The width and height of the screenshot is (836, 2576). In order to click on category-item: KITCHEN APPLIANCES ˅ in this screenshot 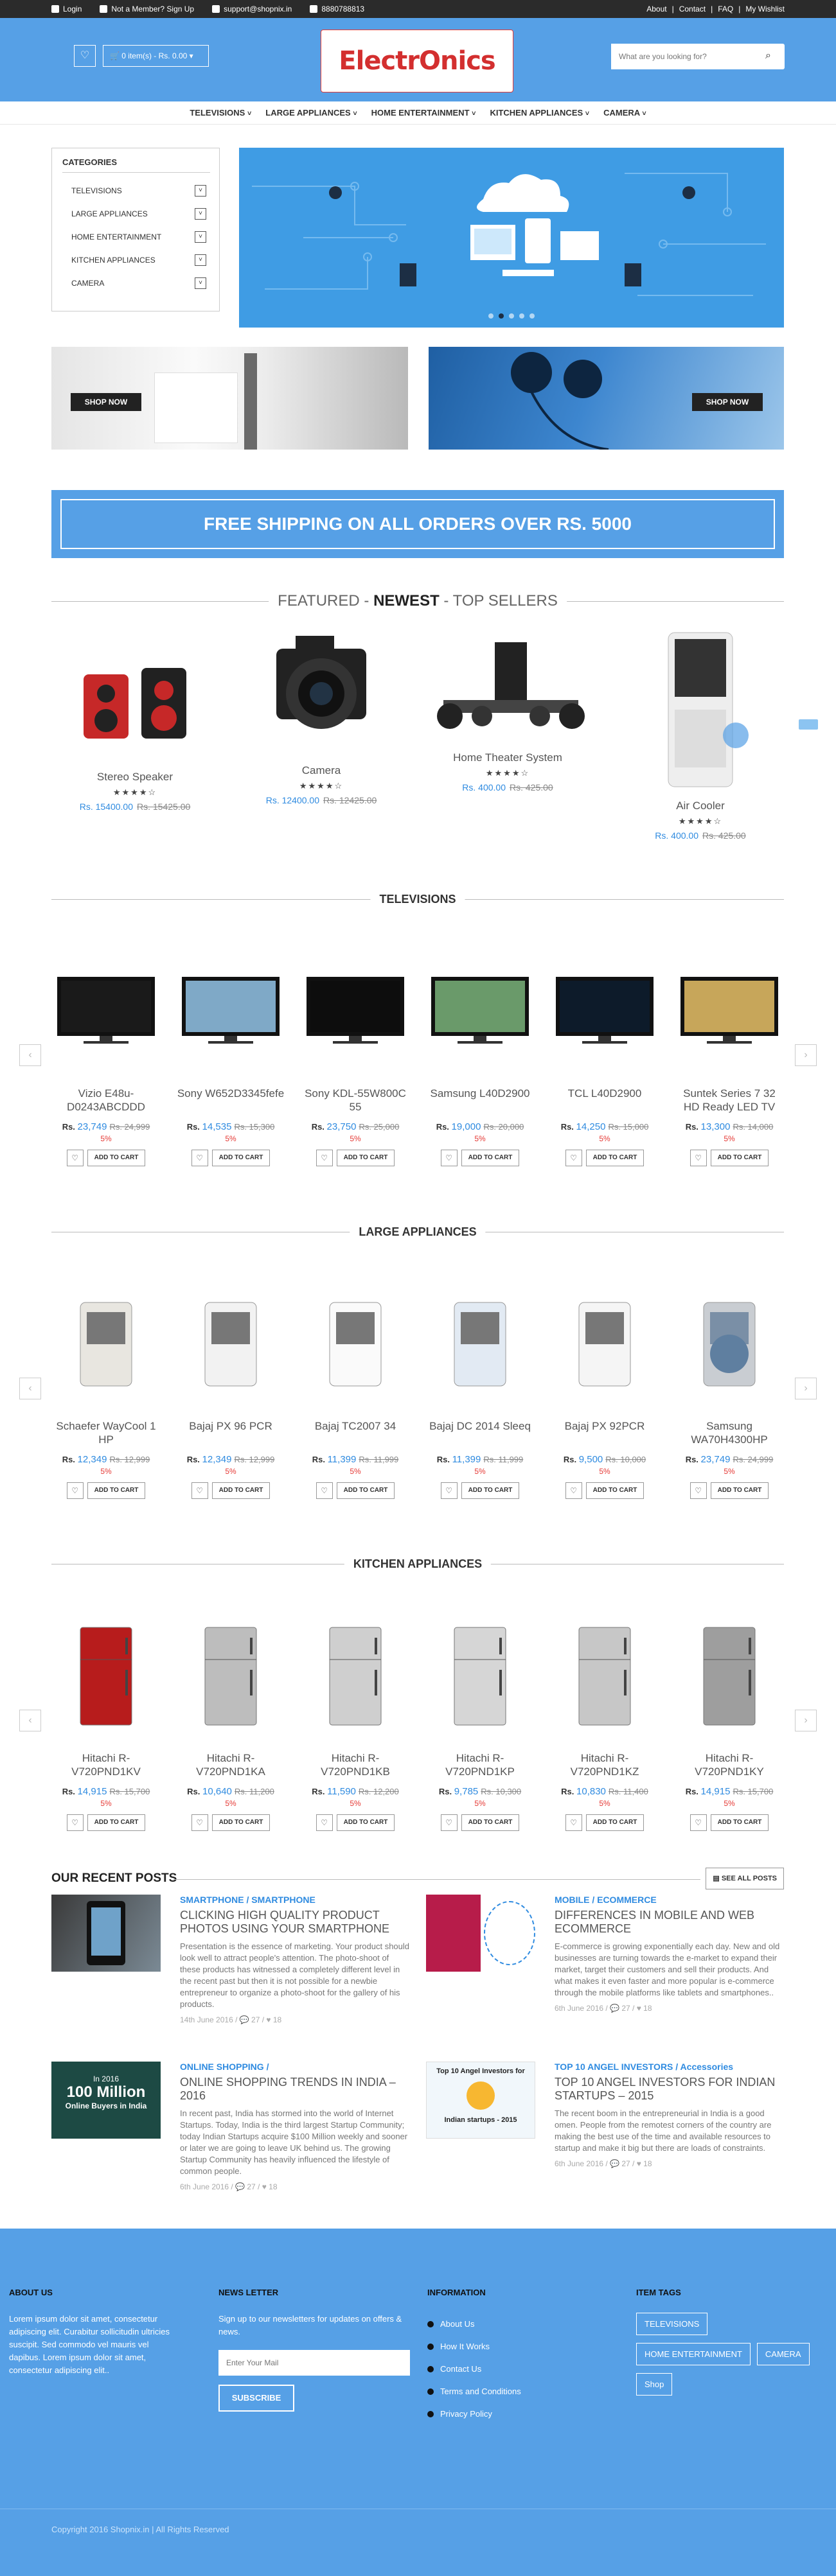, I will do `click(138, 260)`.